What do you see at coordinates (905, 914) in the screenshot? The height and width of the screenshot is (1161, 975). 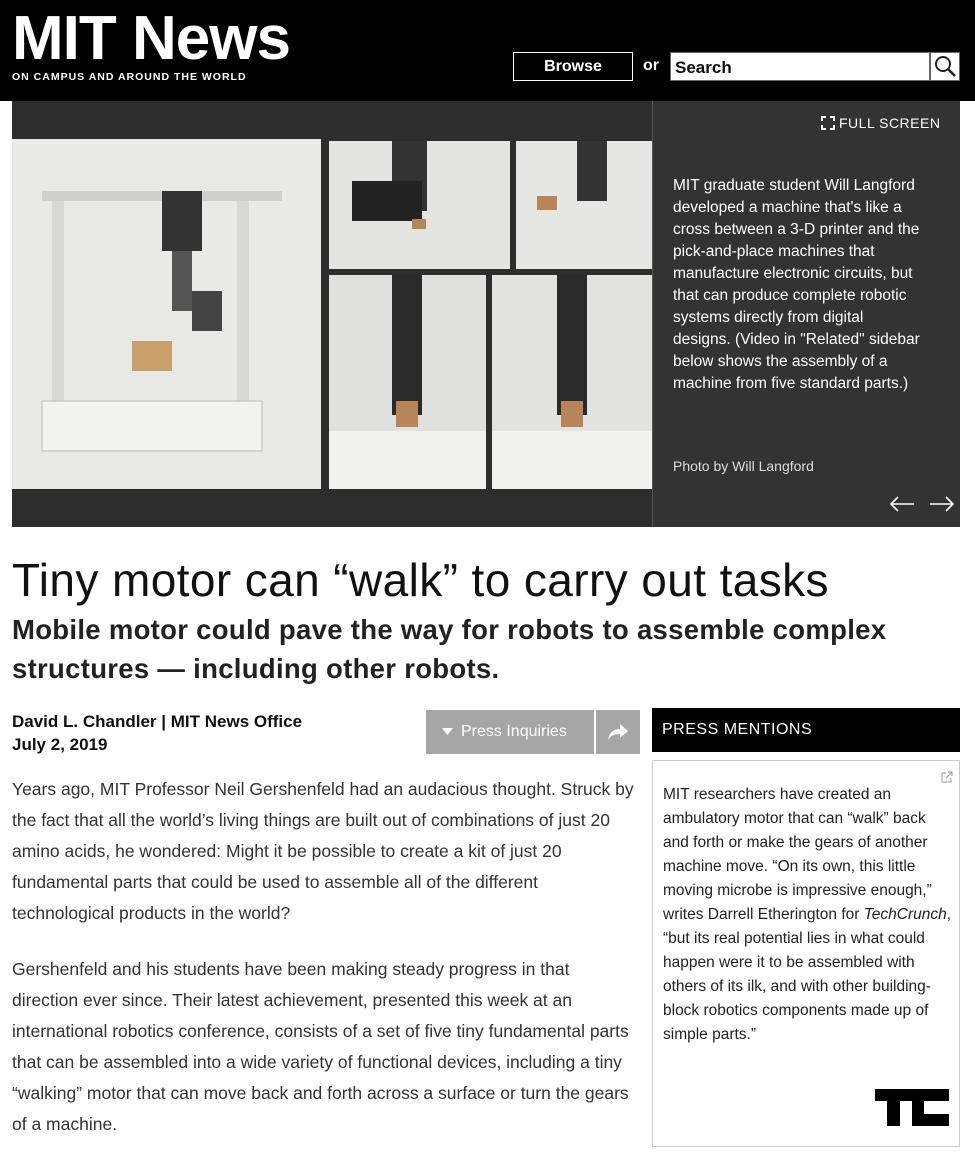 I see `mention-source: TechCrunch` at bounding box center [905, 914].